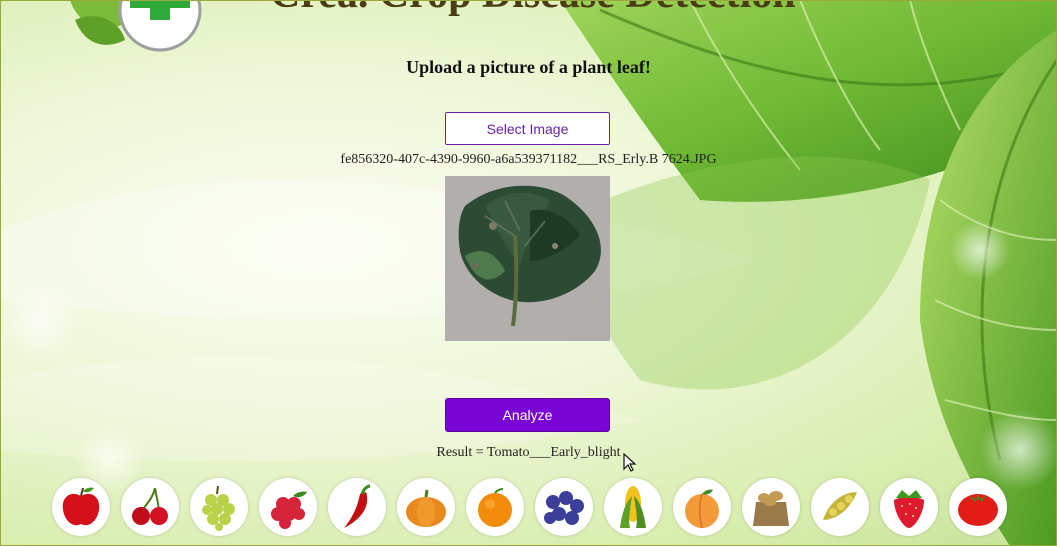 This screenshot has width=1057, height=546. What do you see at coordinates (527, 415) in the screenshot?
I see `analyze-button: Analyze` at bounding box center [527, 415].